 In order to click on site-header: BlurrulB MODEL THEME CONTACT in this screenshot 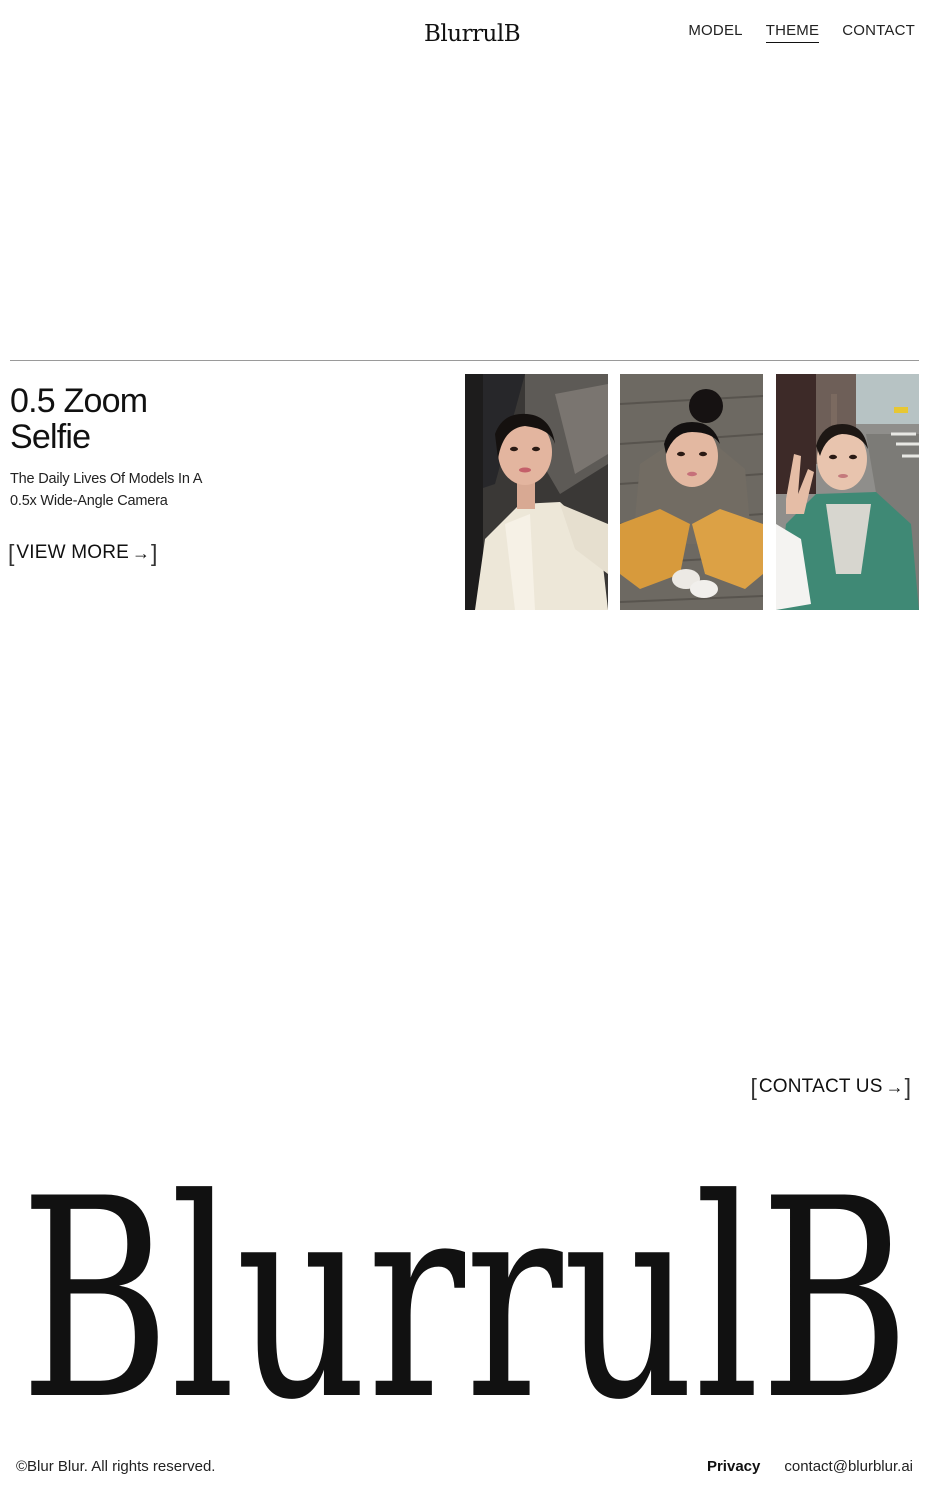, I will do `click(469, 35)`.